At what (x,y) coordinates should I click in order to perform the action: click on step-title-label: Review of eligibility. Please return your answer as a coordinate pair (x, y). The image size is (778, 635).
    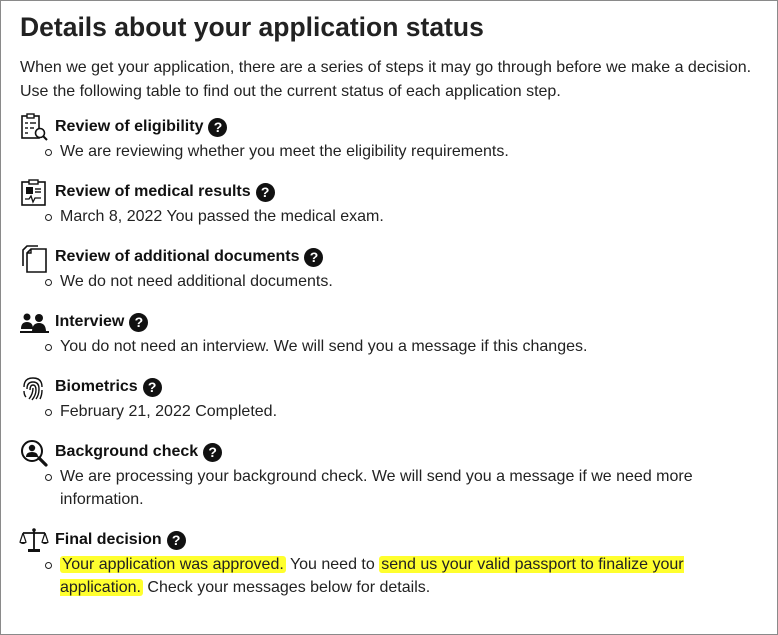
    Looking at the image, I should click on (129, 126).